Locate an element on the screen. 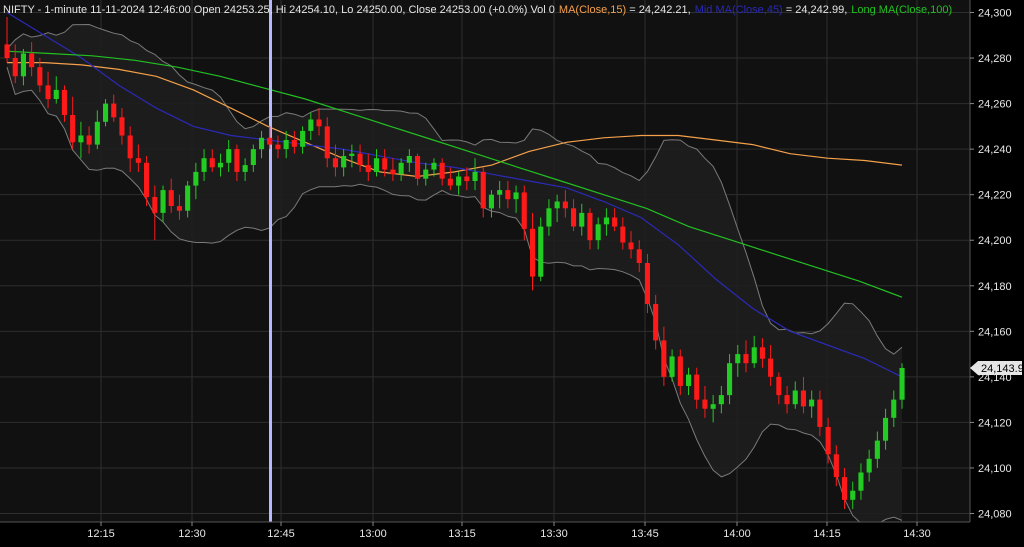  y-tick-label: 24,160 is located at coordinates (995, 332).